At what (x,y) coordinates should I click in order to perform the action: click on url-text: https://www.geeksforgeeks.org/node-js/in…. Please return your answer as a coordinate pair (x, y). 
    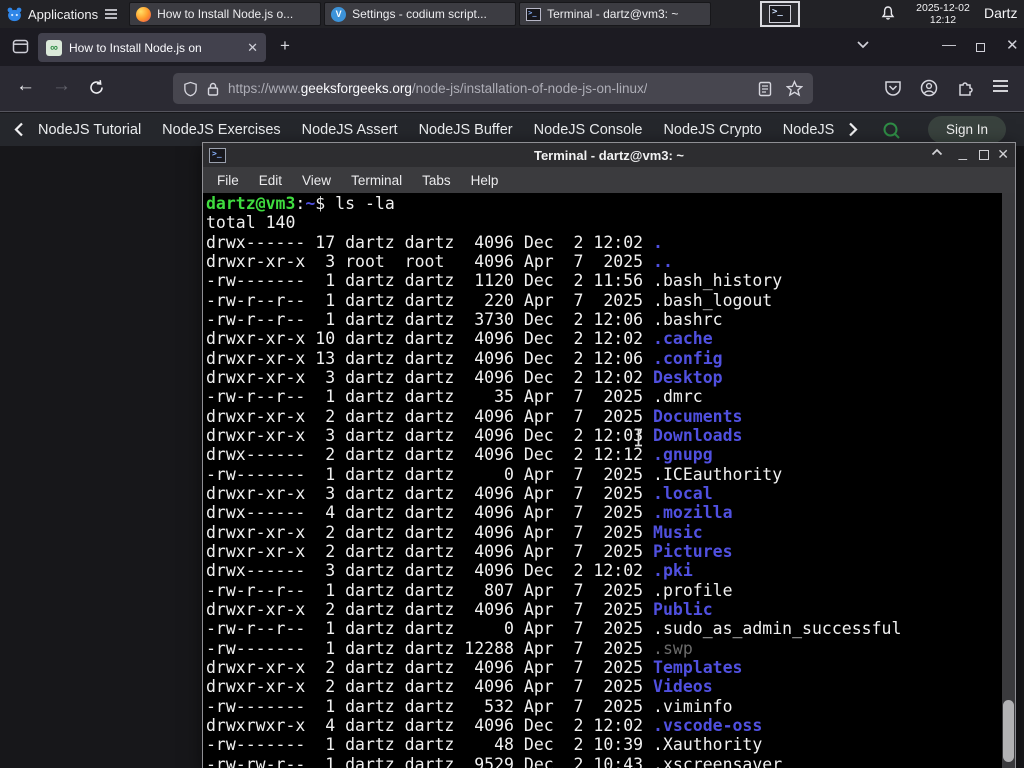
    Looking at the image, I should click on (438, 88).